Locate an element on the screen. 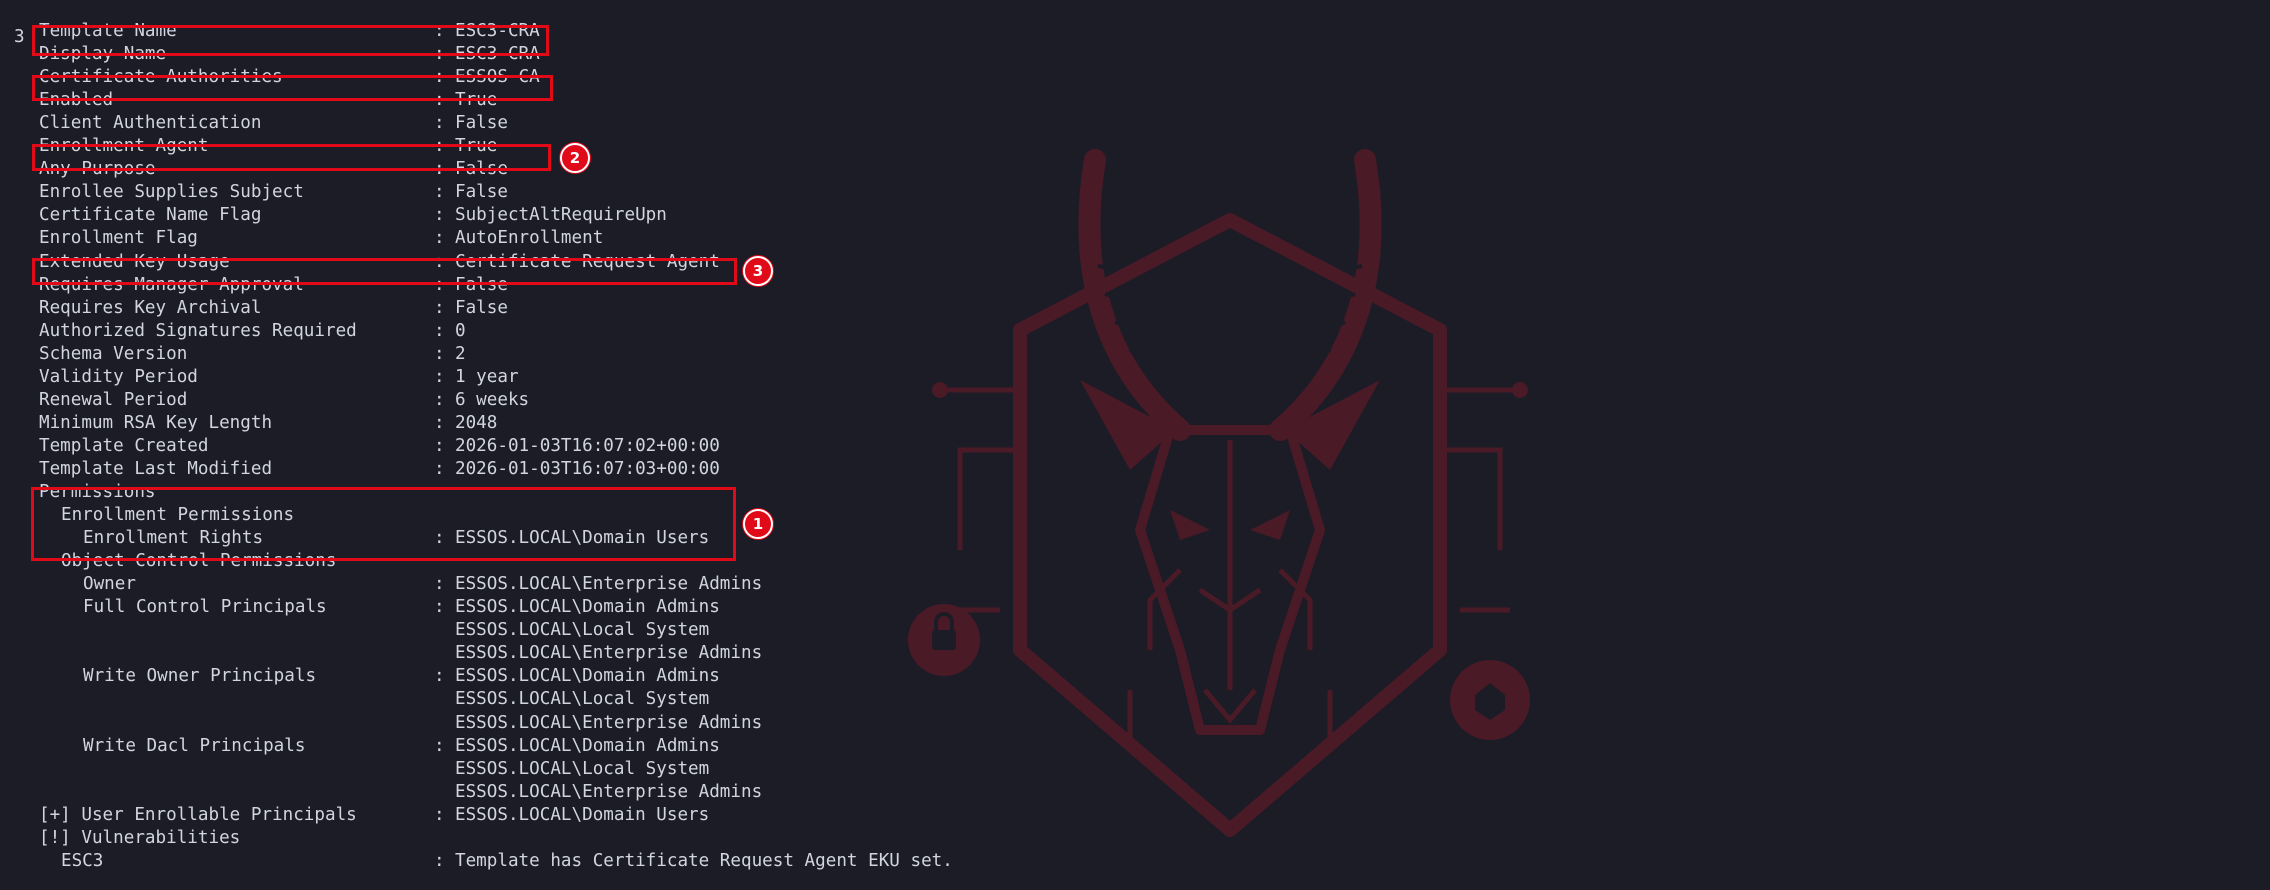 The width and height of the screenshot is (2270, 890). badge-1: 1 is located at coordinates (758, 524).